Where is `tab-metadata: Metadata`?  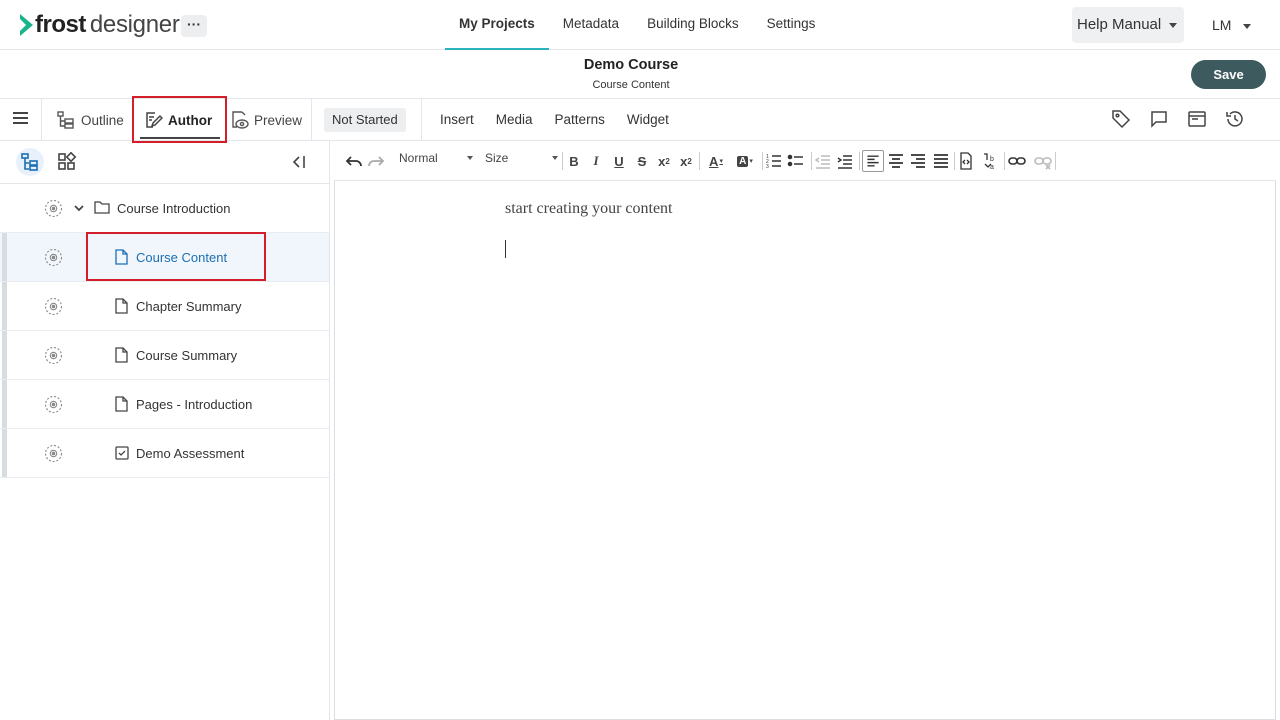 tab-metadata: Metadata is located at coordinates (591, 25).